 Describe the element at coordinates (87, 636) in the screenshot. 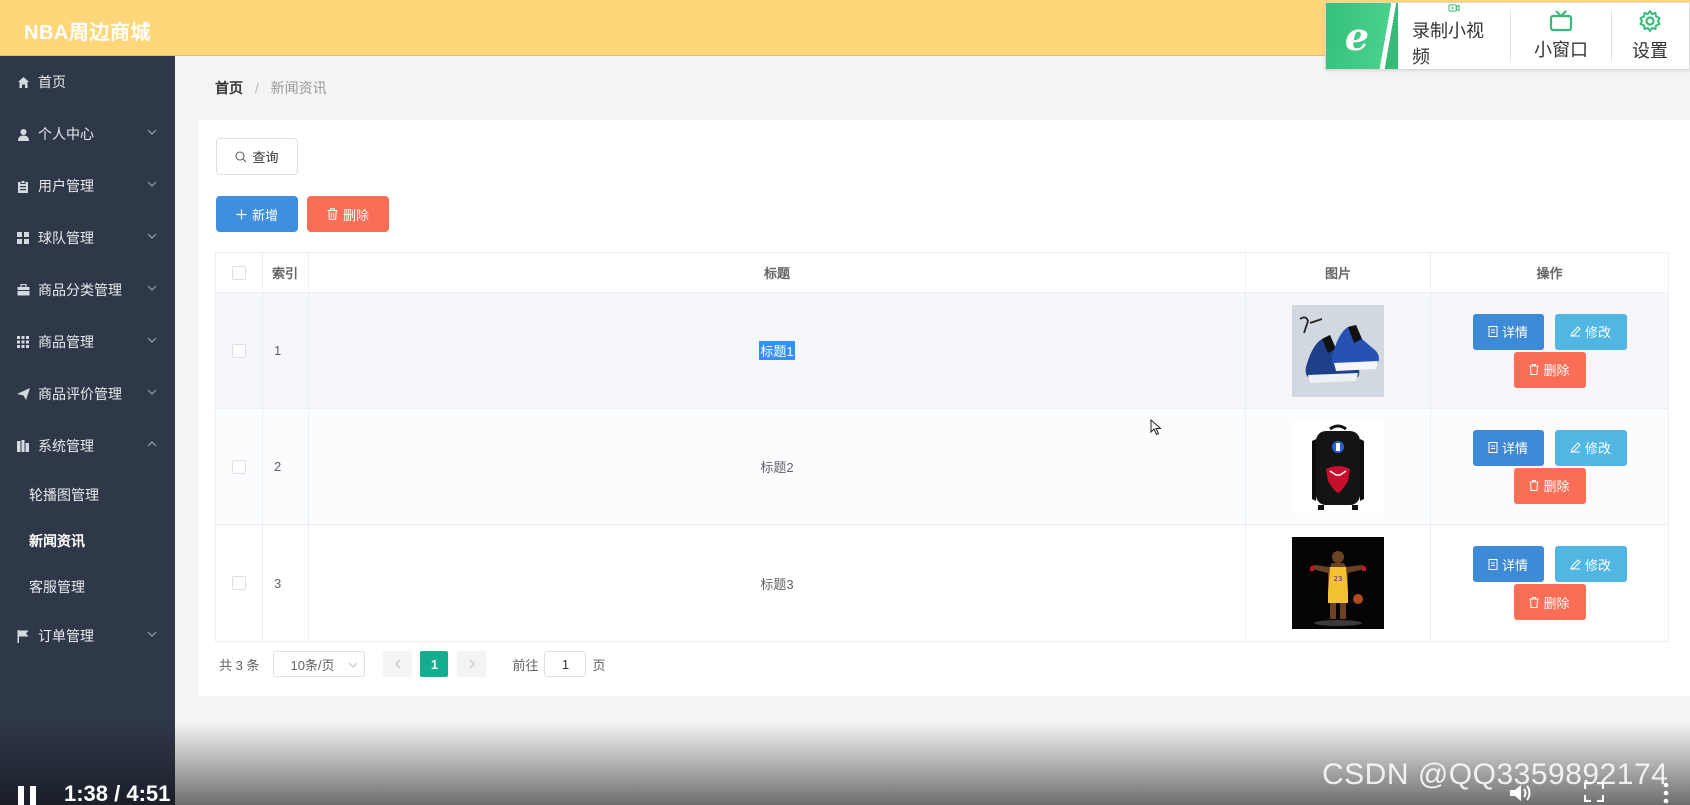

I see `sidebar-item-order-management: 订单管理` at that location.